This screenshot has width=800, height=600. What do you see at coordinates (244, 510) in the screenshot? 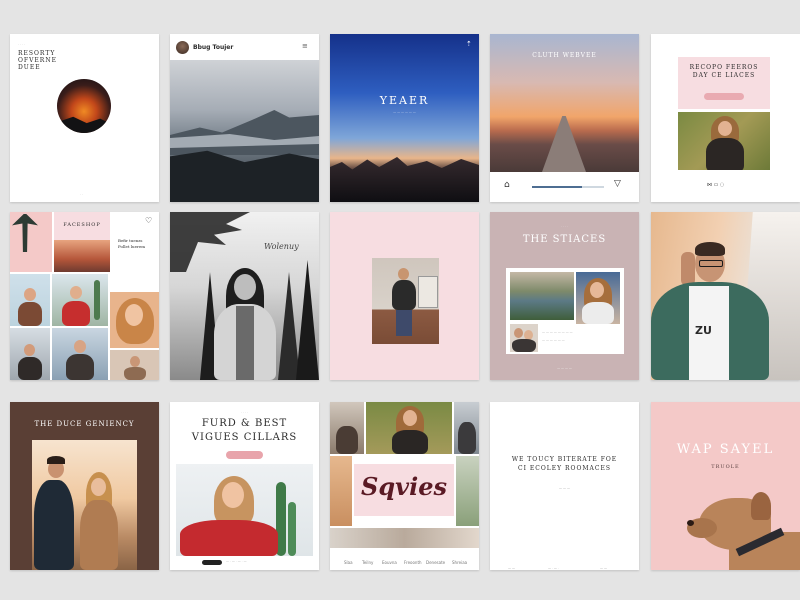
I see `woman-red-top-photo` at bounding box center [244, 510].